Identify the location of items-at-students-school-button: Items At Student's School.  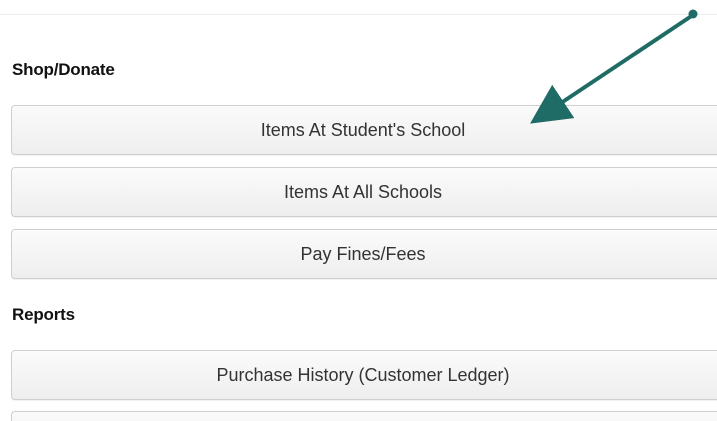
(364, 130).